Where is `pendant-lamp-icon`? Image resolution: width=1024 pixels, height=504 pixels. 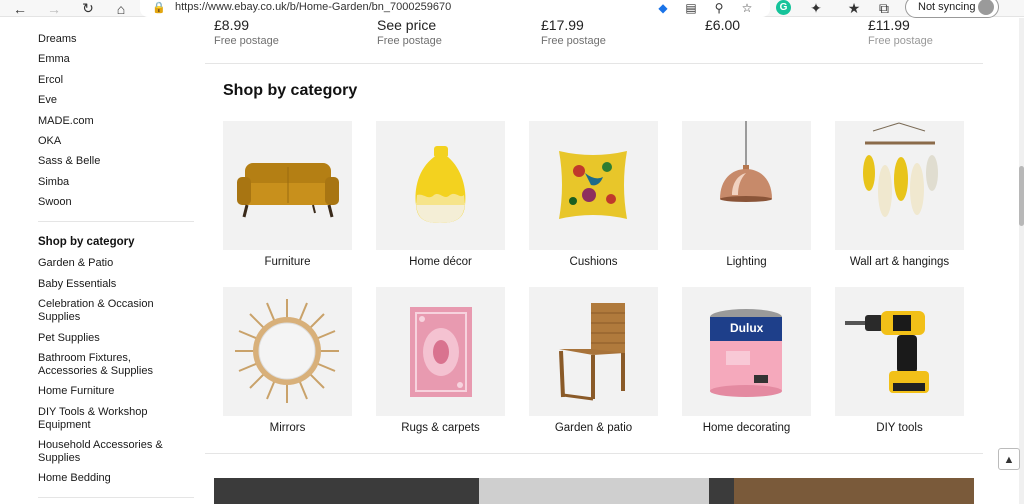 pendant-lamp-icon is located at coordinates (746, 185).